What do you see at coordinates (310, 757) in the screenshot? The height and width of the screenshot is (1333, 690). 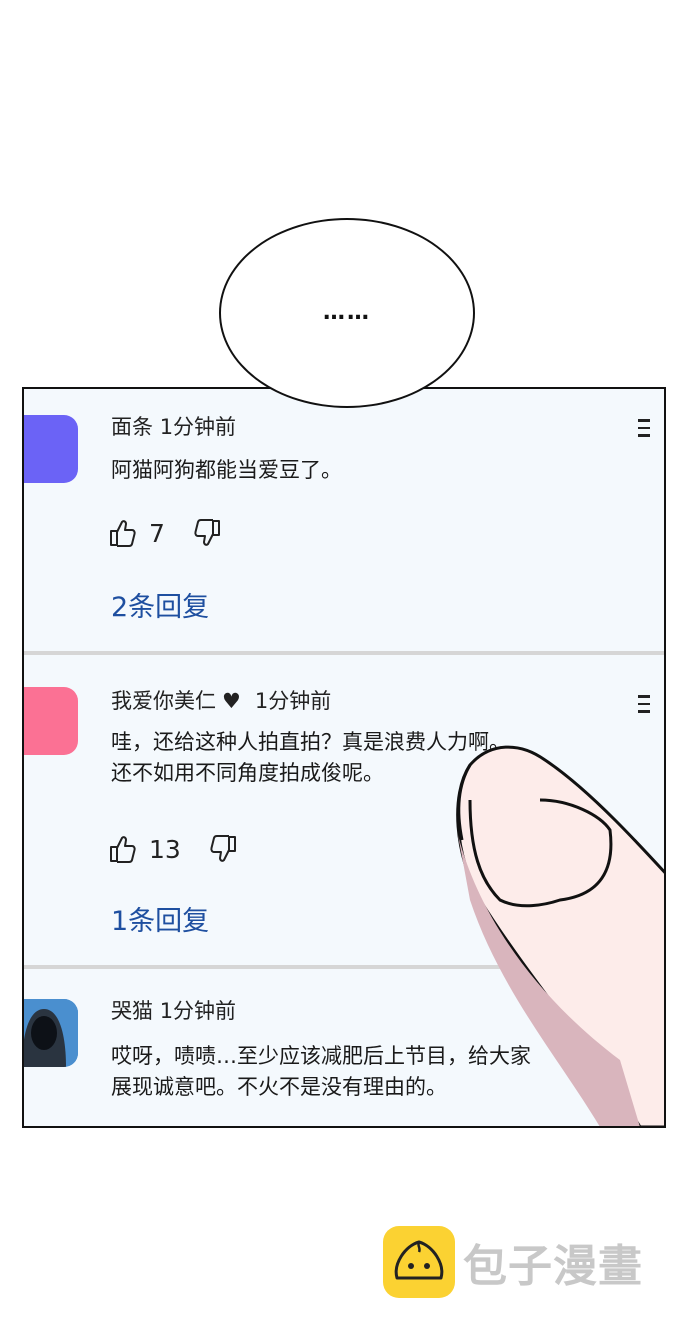 I see `comment-text: 哇，还给这种人拍直拍？真是浪费人力啊。 还不如用不同角度拍成俊呢。` at bounding box center [310, 757].